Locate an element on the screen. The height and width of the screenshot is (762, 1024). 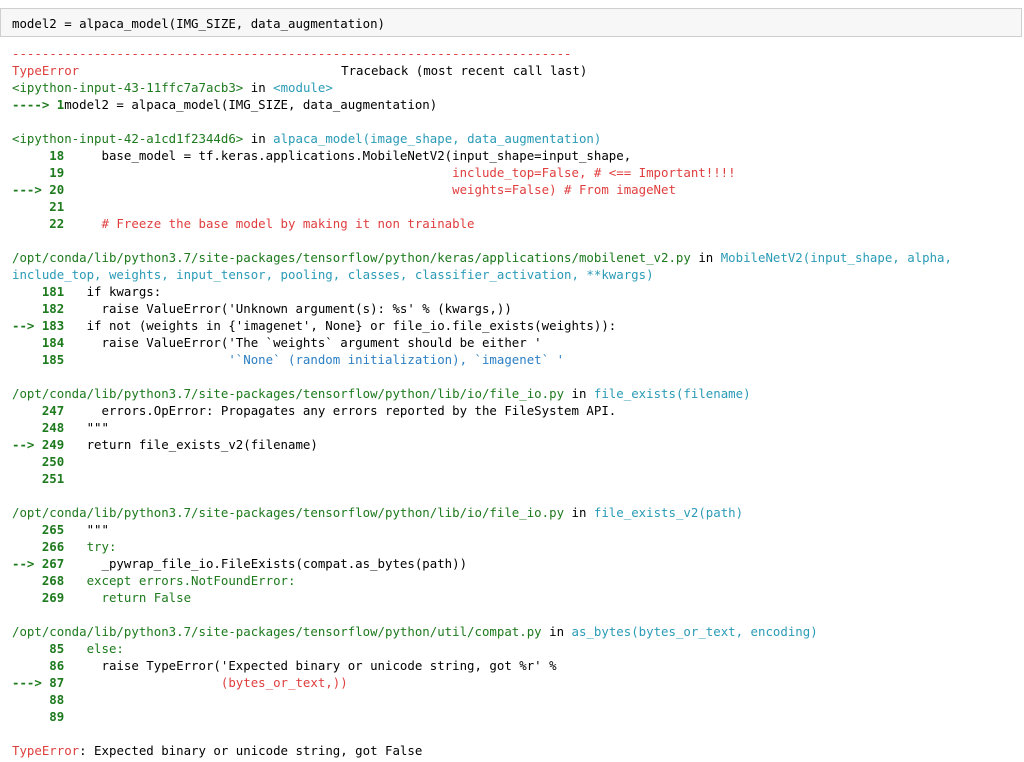
line-marker: --> 249 is located at coordinates (38, 444).